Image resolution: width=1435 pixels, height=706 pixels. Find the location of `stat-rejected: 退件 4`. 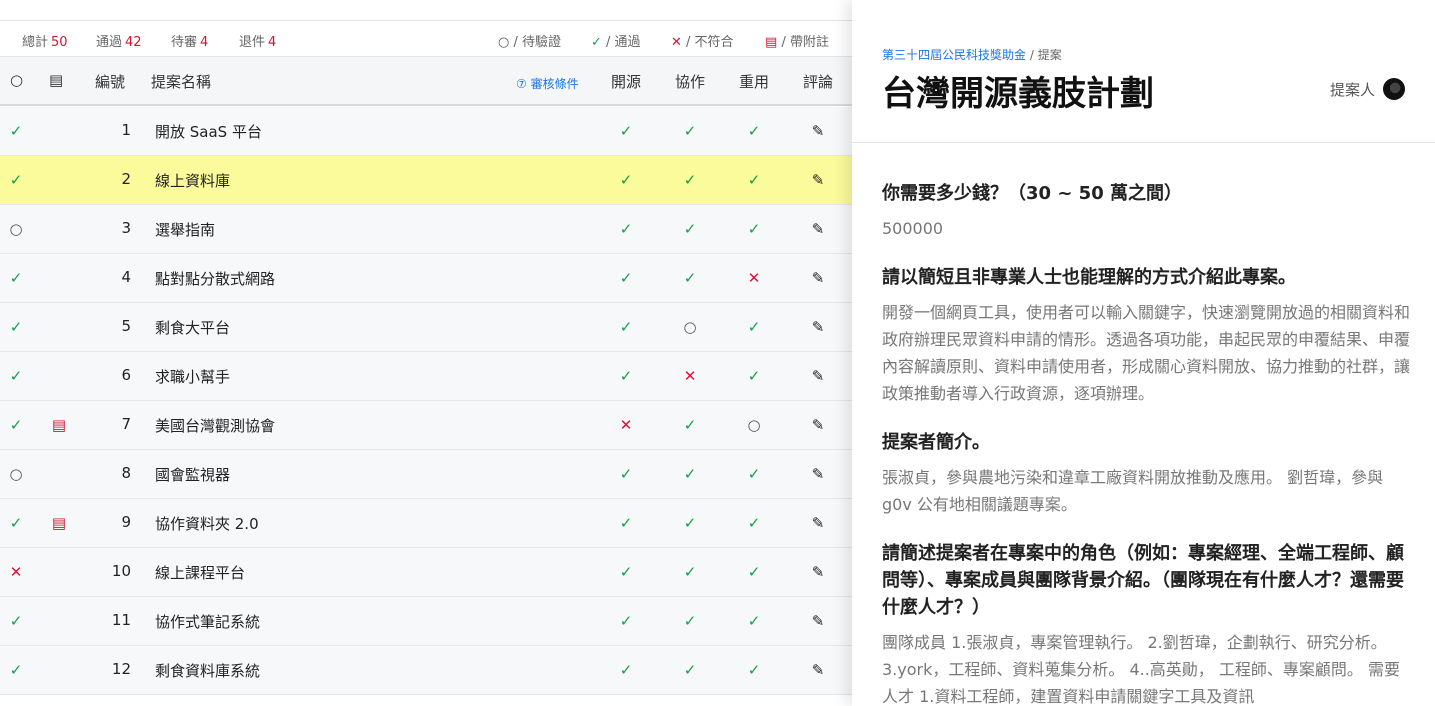

stat-rejected: 退件 4 is located at coordinates (257, 40).